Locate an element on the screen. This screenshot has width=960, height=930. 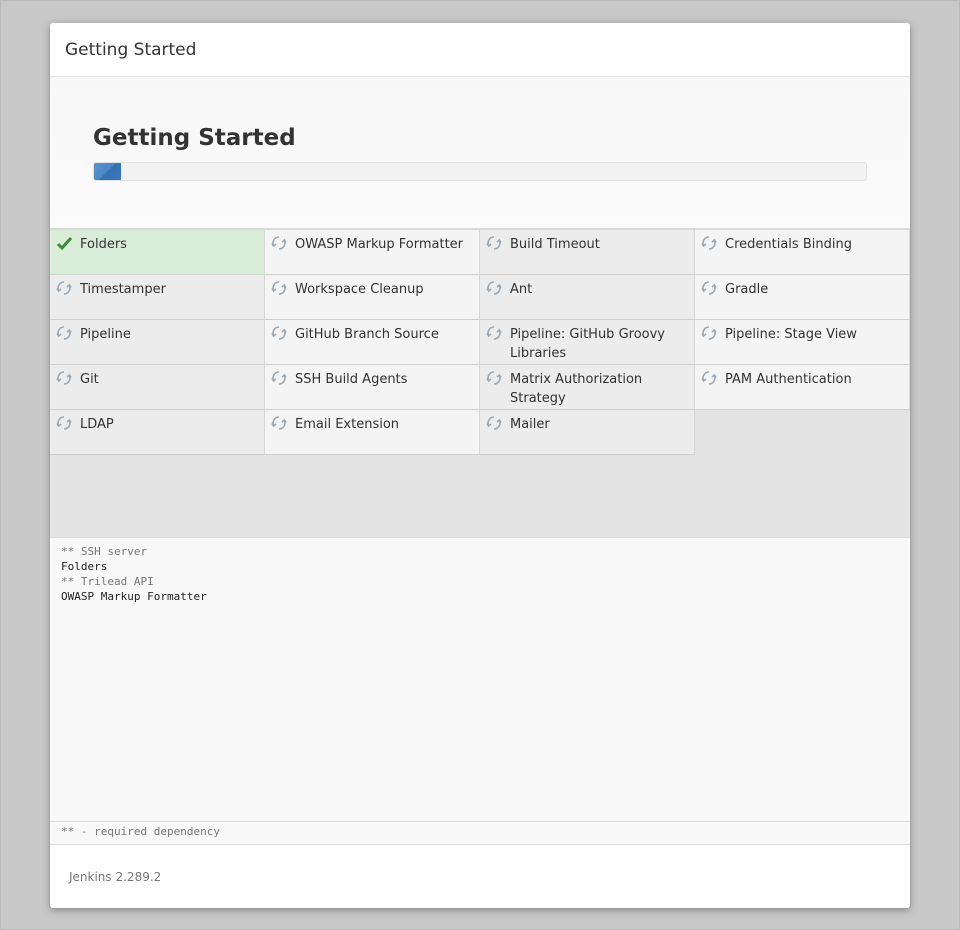
check-icon is located at coordinates (64, 243).